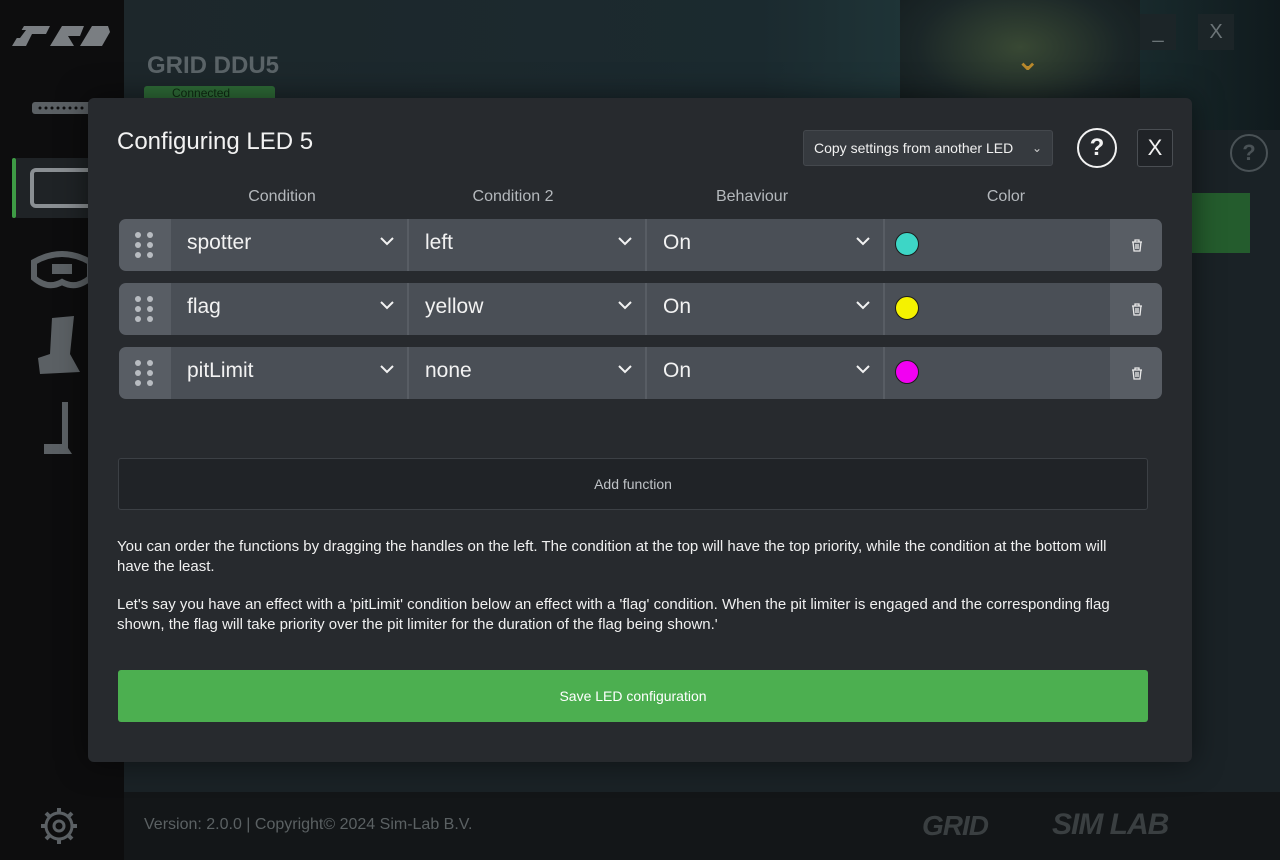  Describe the element at coordinates (289, 309) in the screenshot. I see `condition-select: flag` at that location.